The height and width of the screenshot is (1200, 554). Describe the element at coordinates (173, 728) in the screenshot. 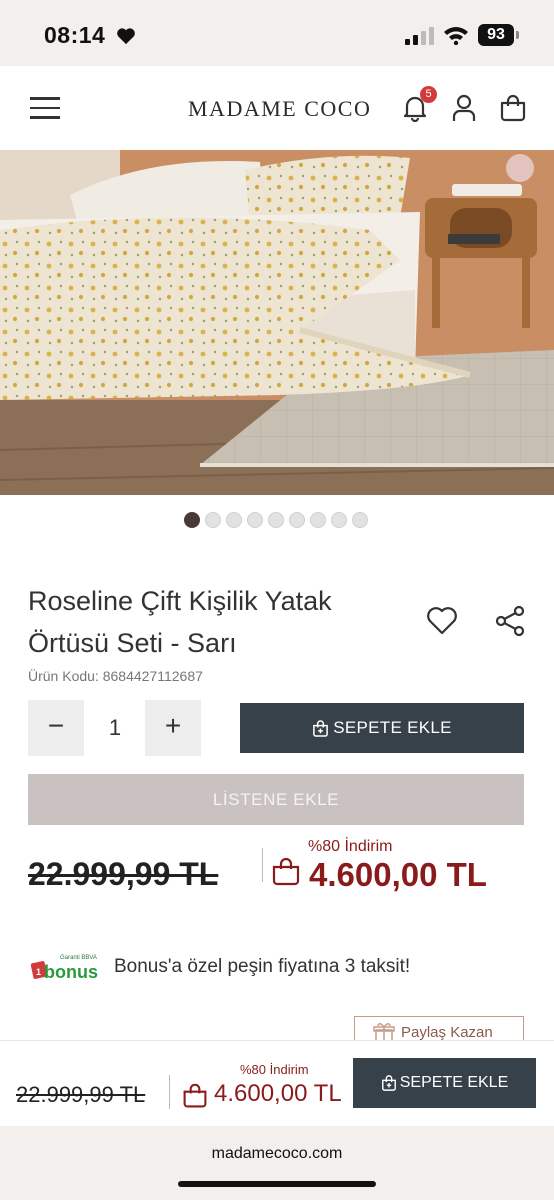

I see `quantity-increase-button: +` at that location.